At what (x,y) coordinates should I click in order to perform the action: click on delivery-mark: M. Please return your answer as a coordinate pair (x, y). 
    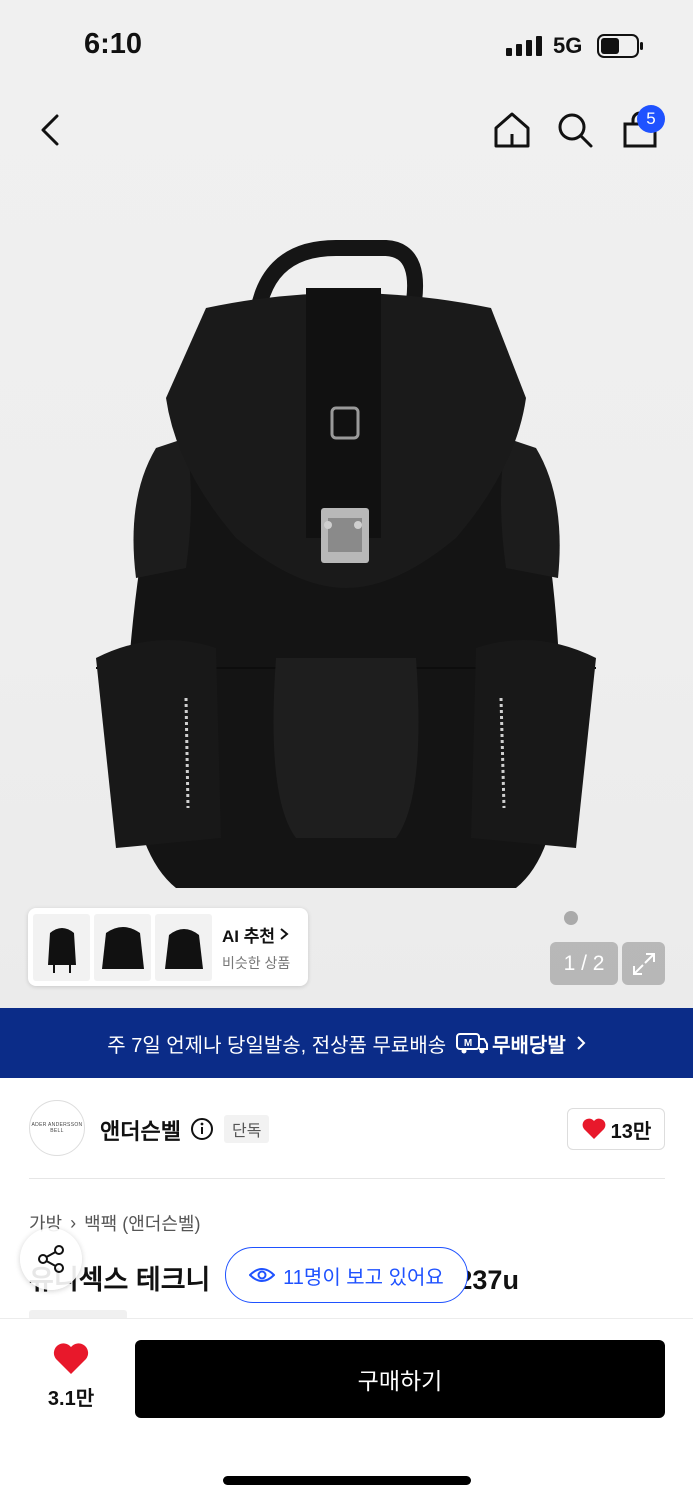
    Looking at the image, I should click on (468, 1043).